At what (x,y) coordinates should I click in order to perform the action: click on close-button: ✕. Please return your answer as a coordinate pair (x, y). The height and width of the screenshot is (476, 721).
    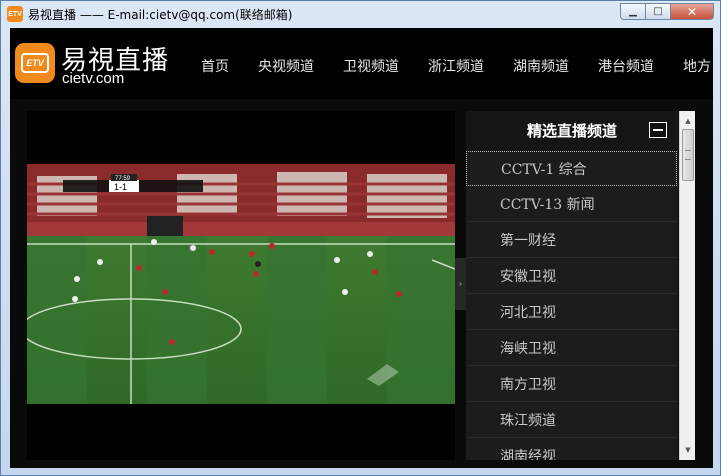
    Looking at the image, I should click on (692, 11).